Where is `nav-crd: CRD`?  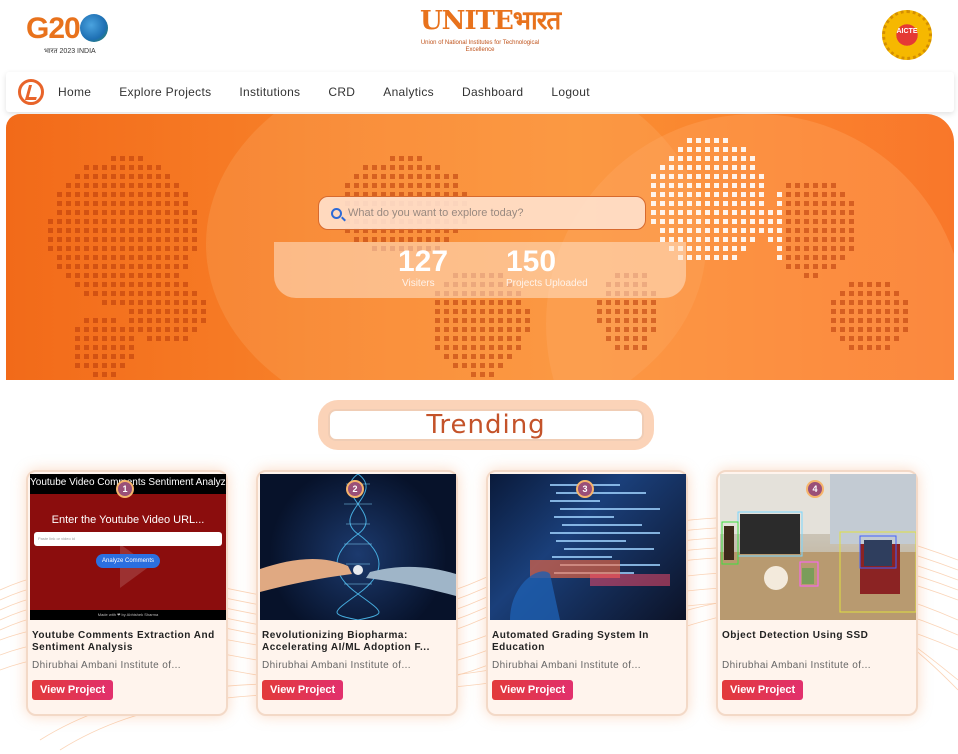
nav-crd: CRD is located at coordinates (341, 92).